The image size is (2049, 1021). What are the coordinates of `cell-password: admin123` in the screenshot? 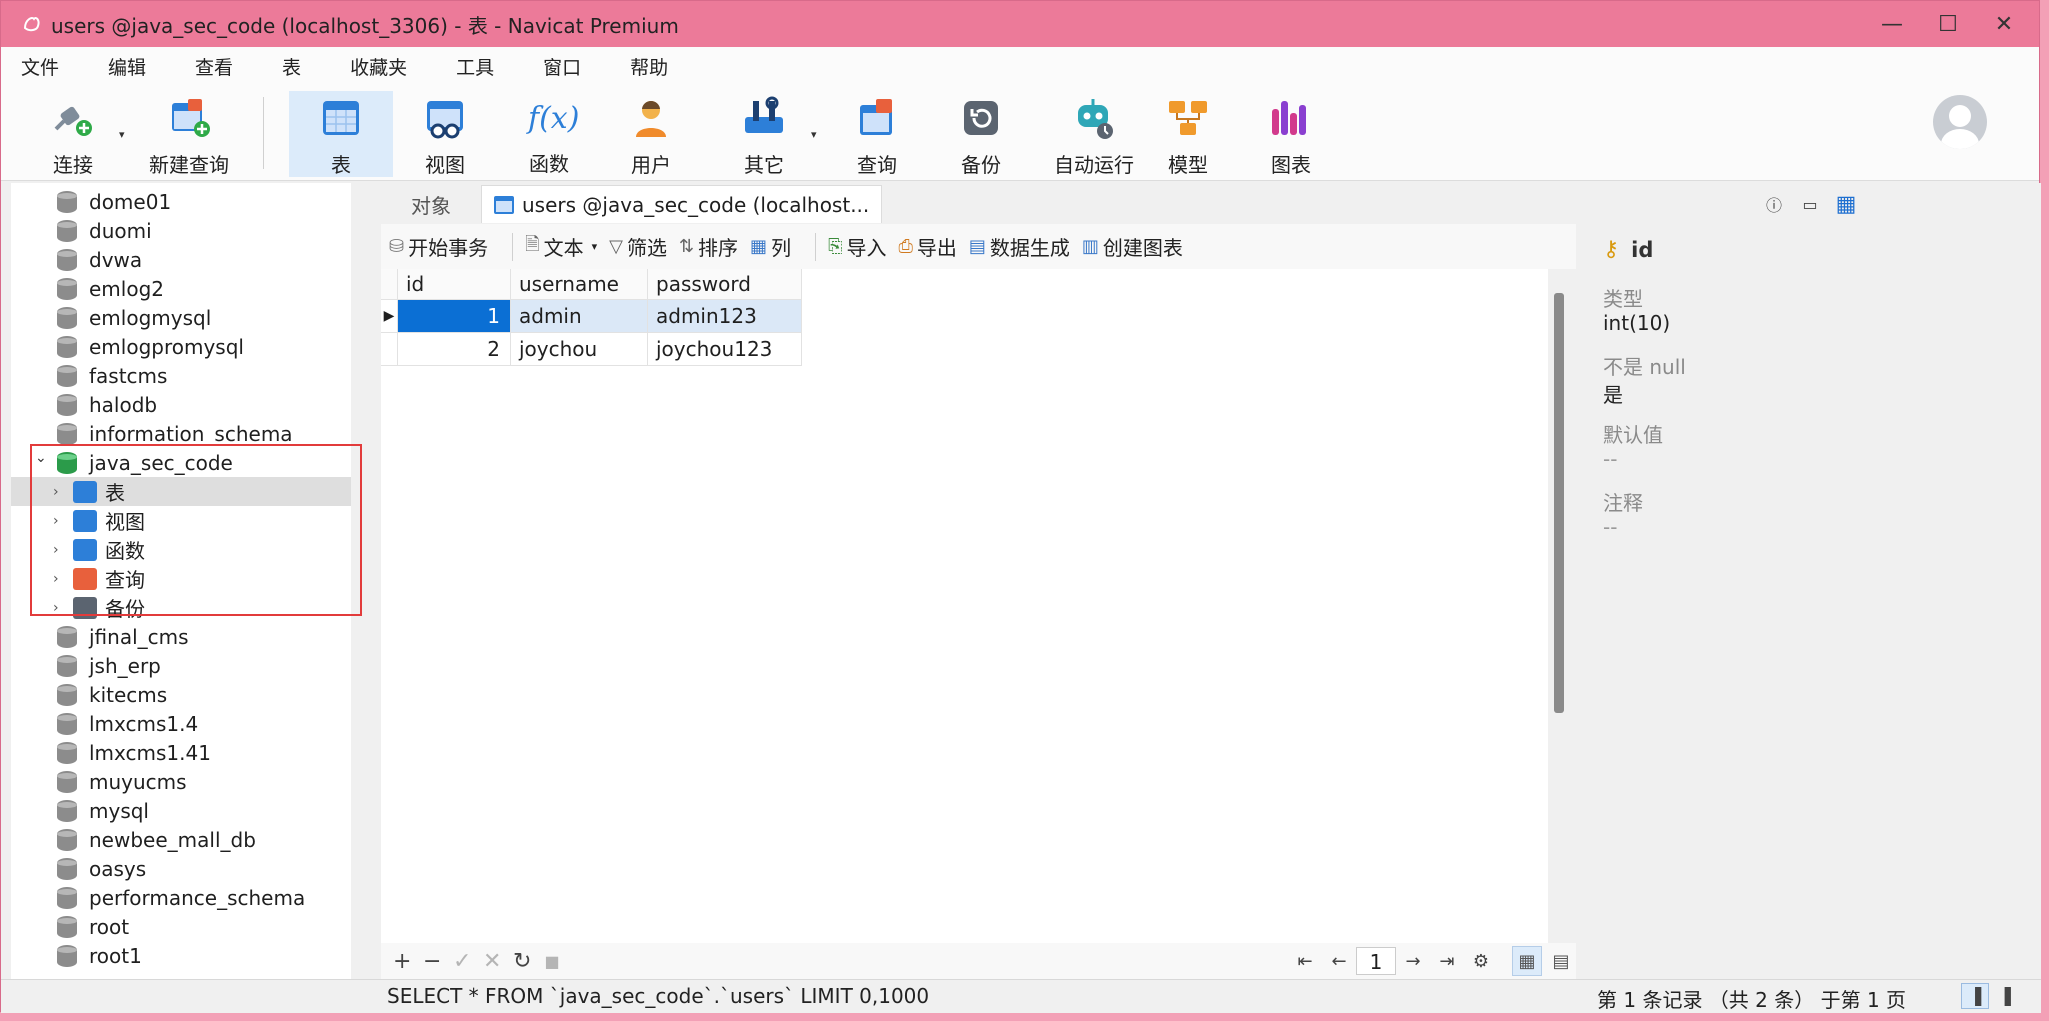 It's located at (725, 316).